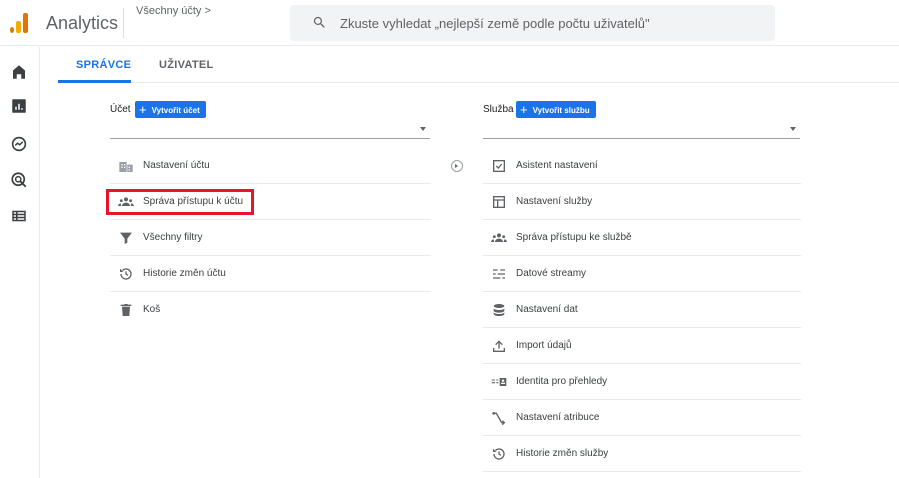  I want to click on create-account-button: + Vytvořit účet, so click(170, 109).